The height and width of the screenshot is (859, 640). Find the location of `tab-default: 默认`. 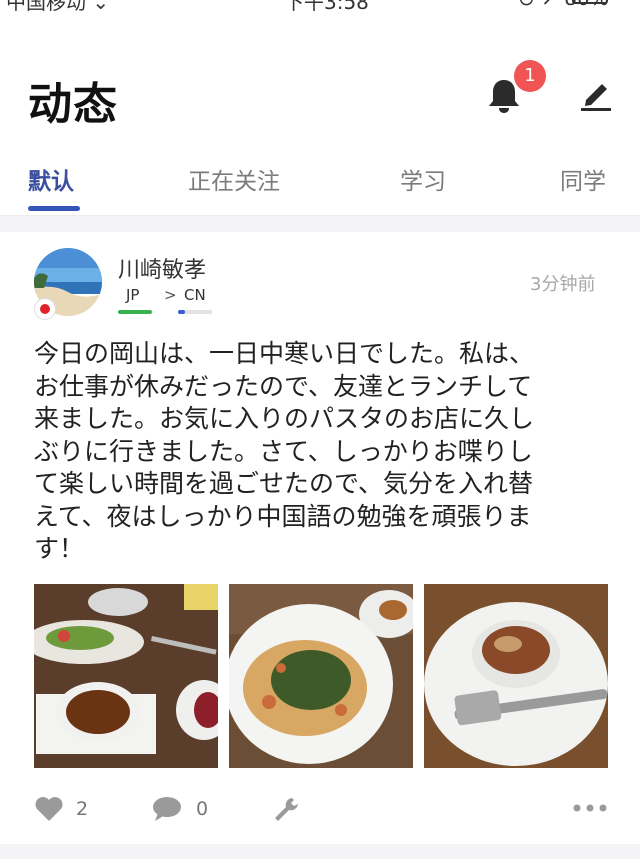

tab-default: 默认 is located at coordinates (51, 179).